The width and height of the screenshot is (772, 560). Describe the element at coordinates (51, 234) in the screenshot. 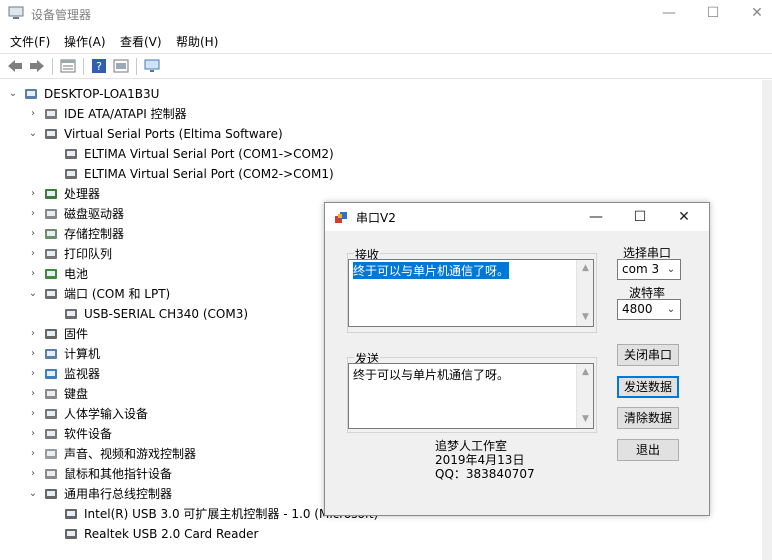

I see `storage-icon` at that location.